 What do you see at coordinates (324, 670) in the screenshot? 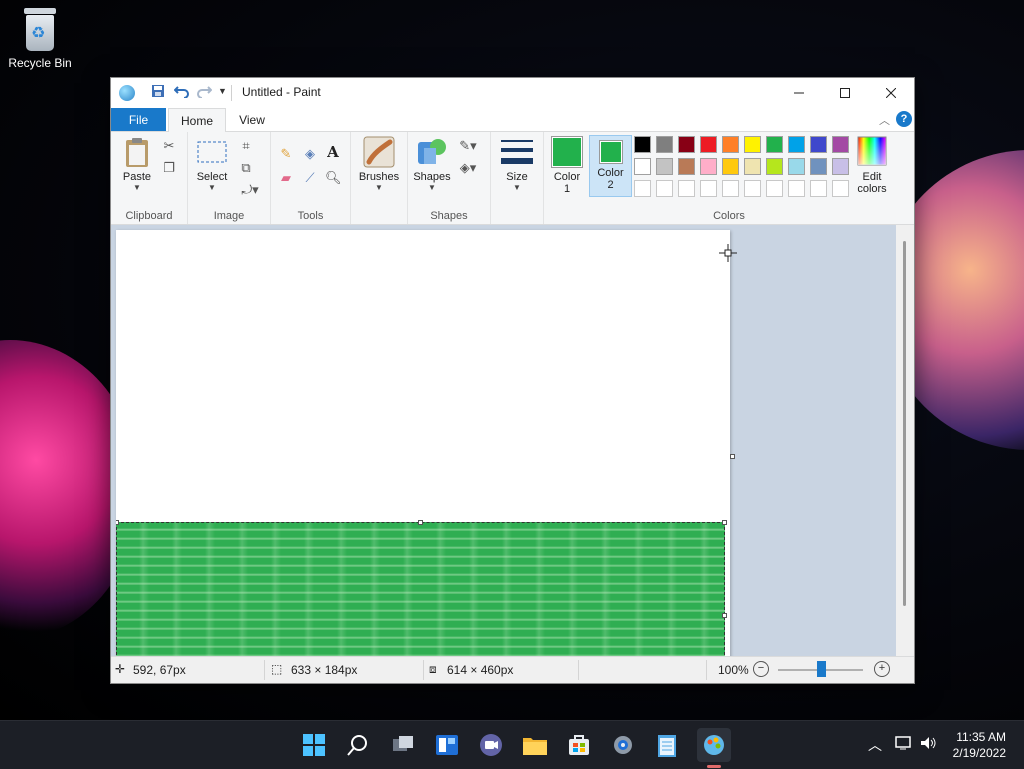
I see `selection-size: 633 × 184px` at bounding box center [324, 670].